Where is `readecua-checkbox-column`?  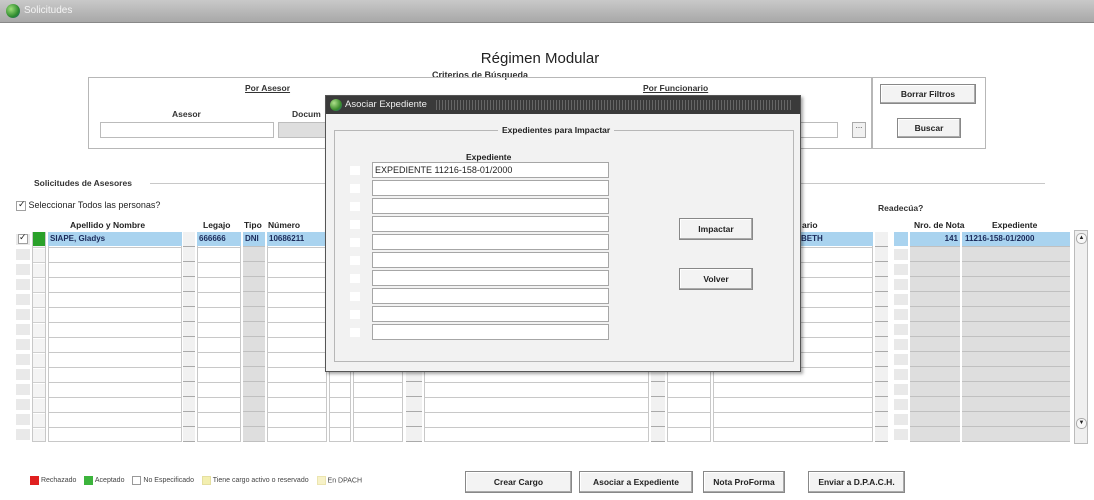 readecua-checkbox-column is located at coordinates (901, 337).